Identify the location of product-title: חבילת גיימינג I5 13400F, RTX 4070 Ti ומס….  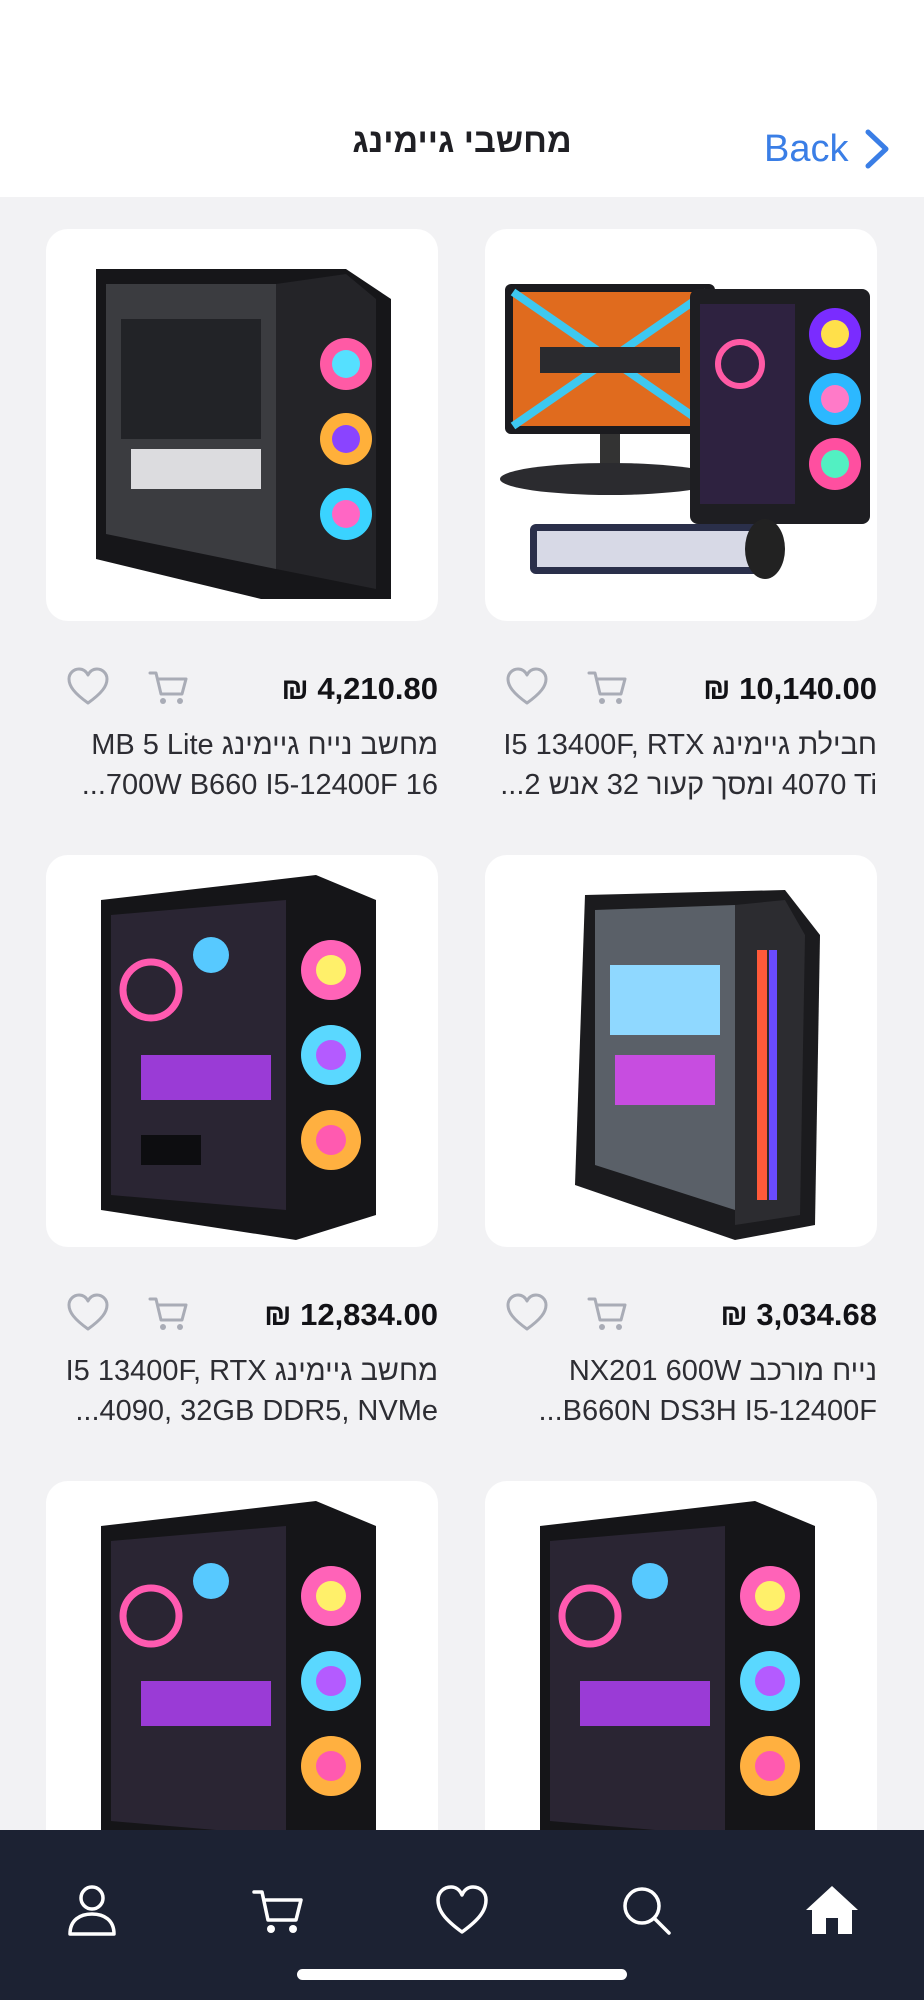
(685, 765).